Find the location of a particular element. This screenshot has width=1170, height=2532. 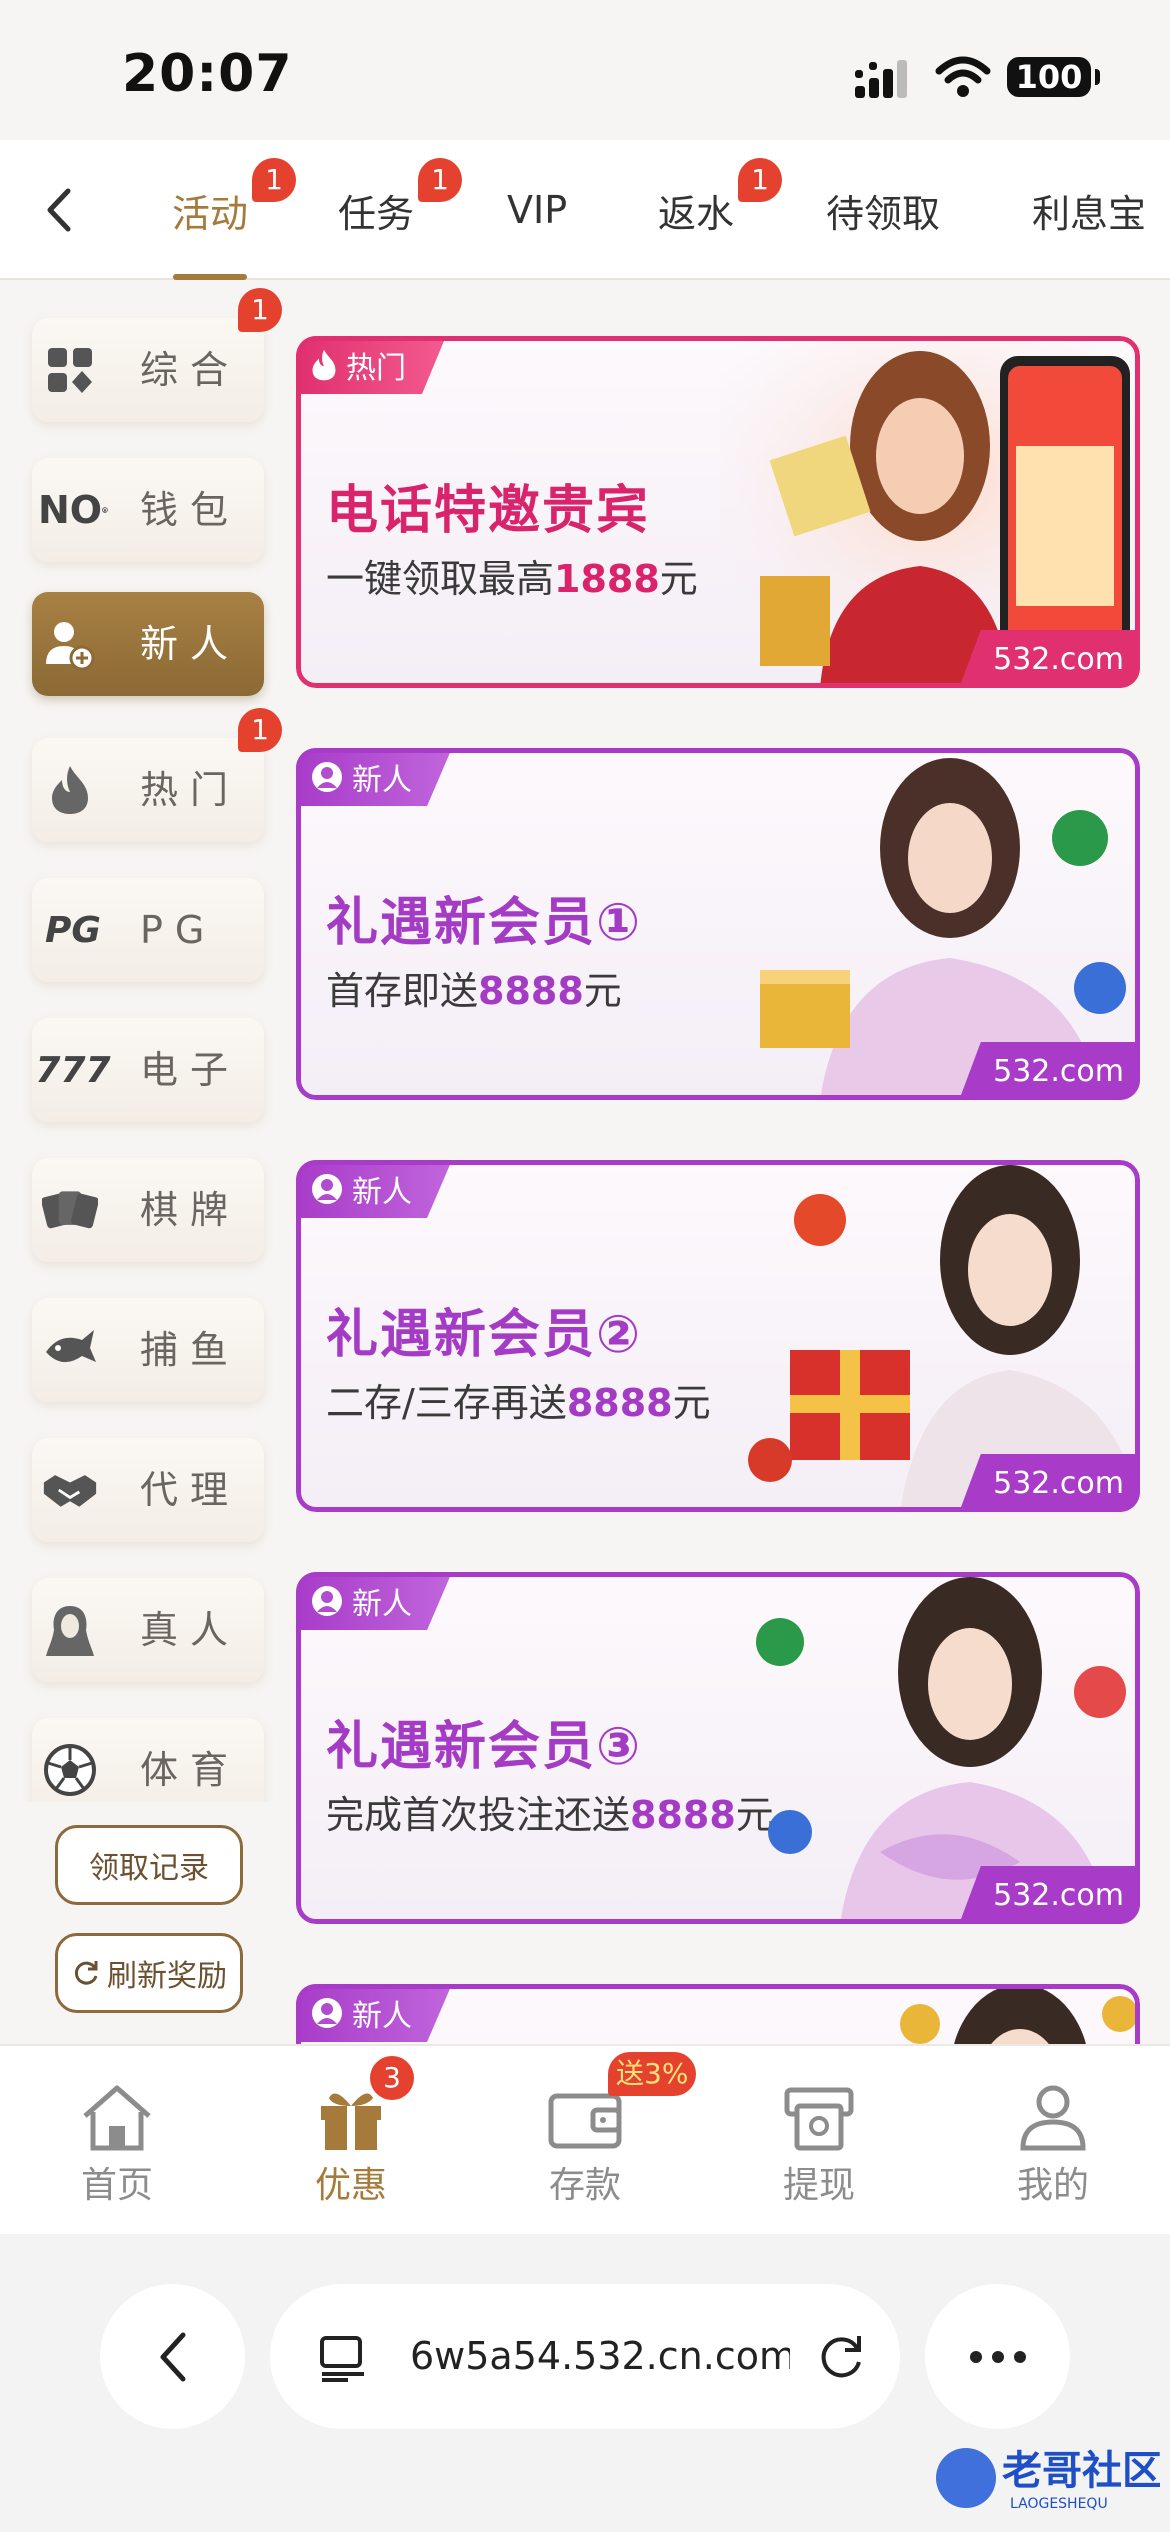

sidebar-item-cards: 棋牌 is located at coordinates (148, 1210).